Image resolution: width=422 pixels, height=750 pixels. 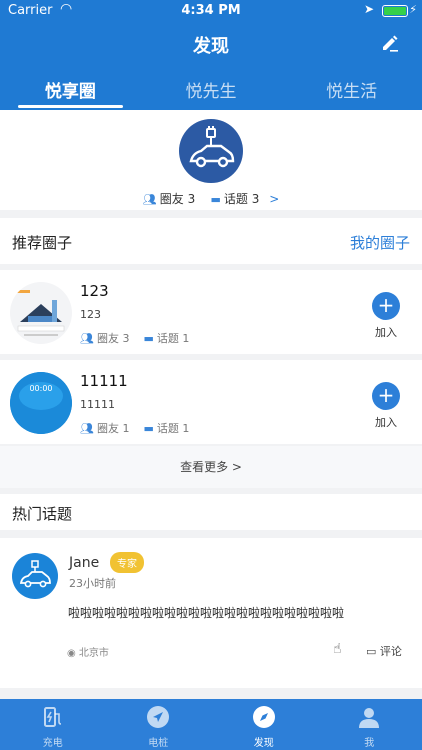 I want to click on circle-meta: 👥︎ 圈友 1 ▬ 话题 1, so click(x=134, y=428).